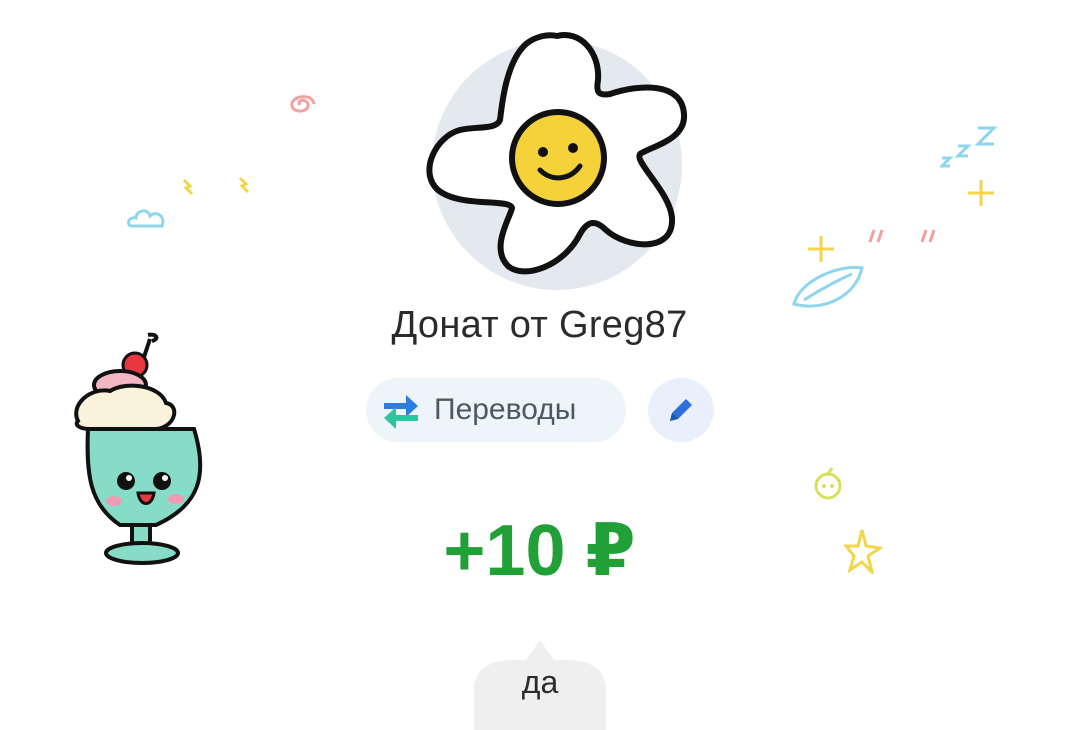 This screenshot has width=1079, height=730. What do you see at coordinates (981, 193) in the screenshot?
I see `star-sparkle-doodle` at bounding box center [981, 193].